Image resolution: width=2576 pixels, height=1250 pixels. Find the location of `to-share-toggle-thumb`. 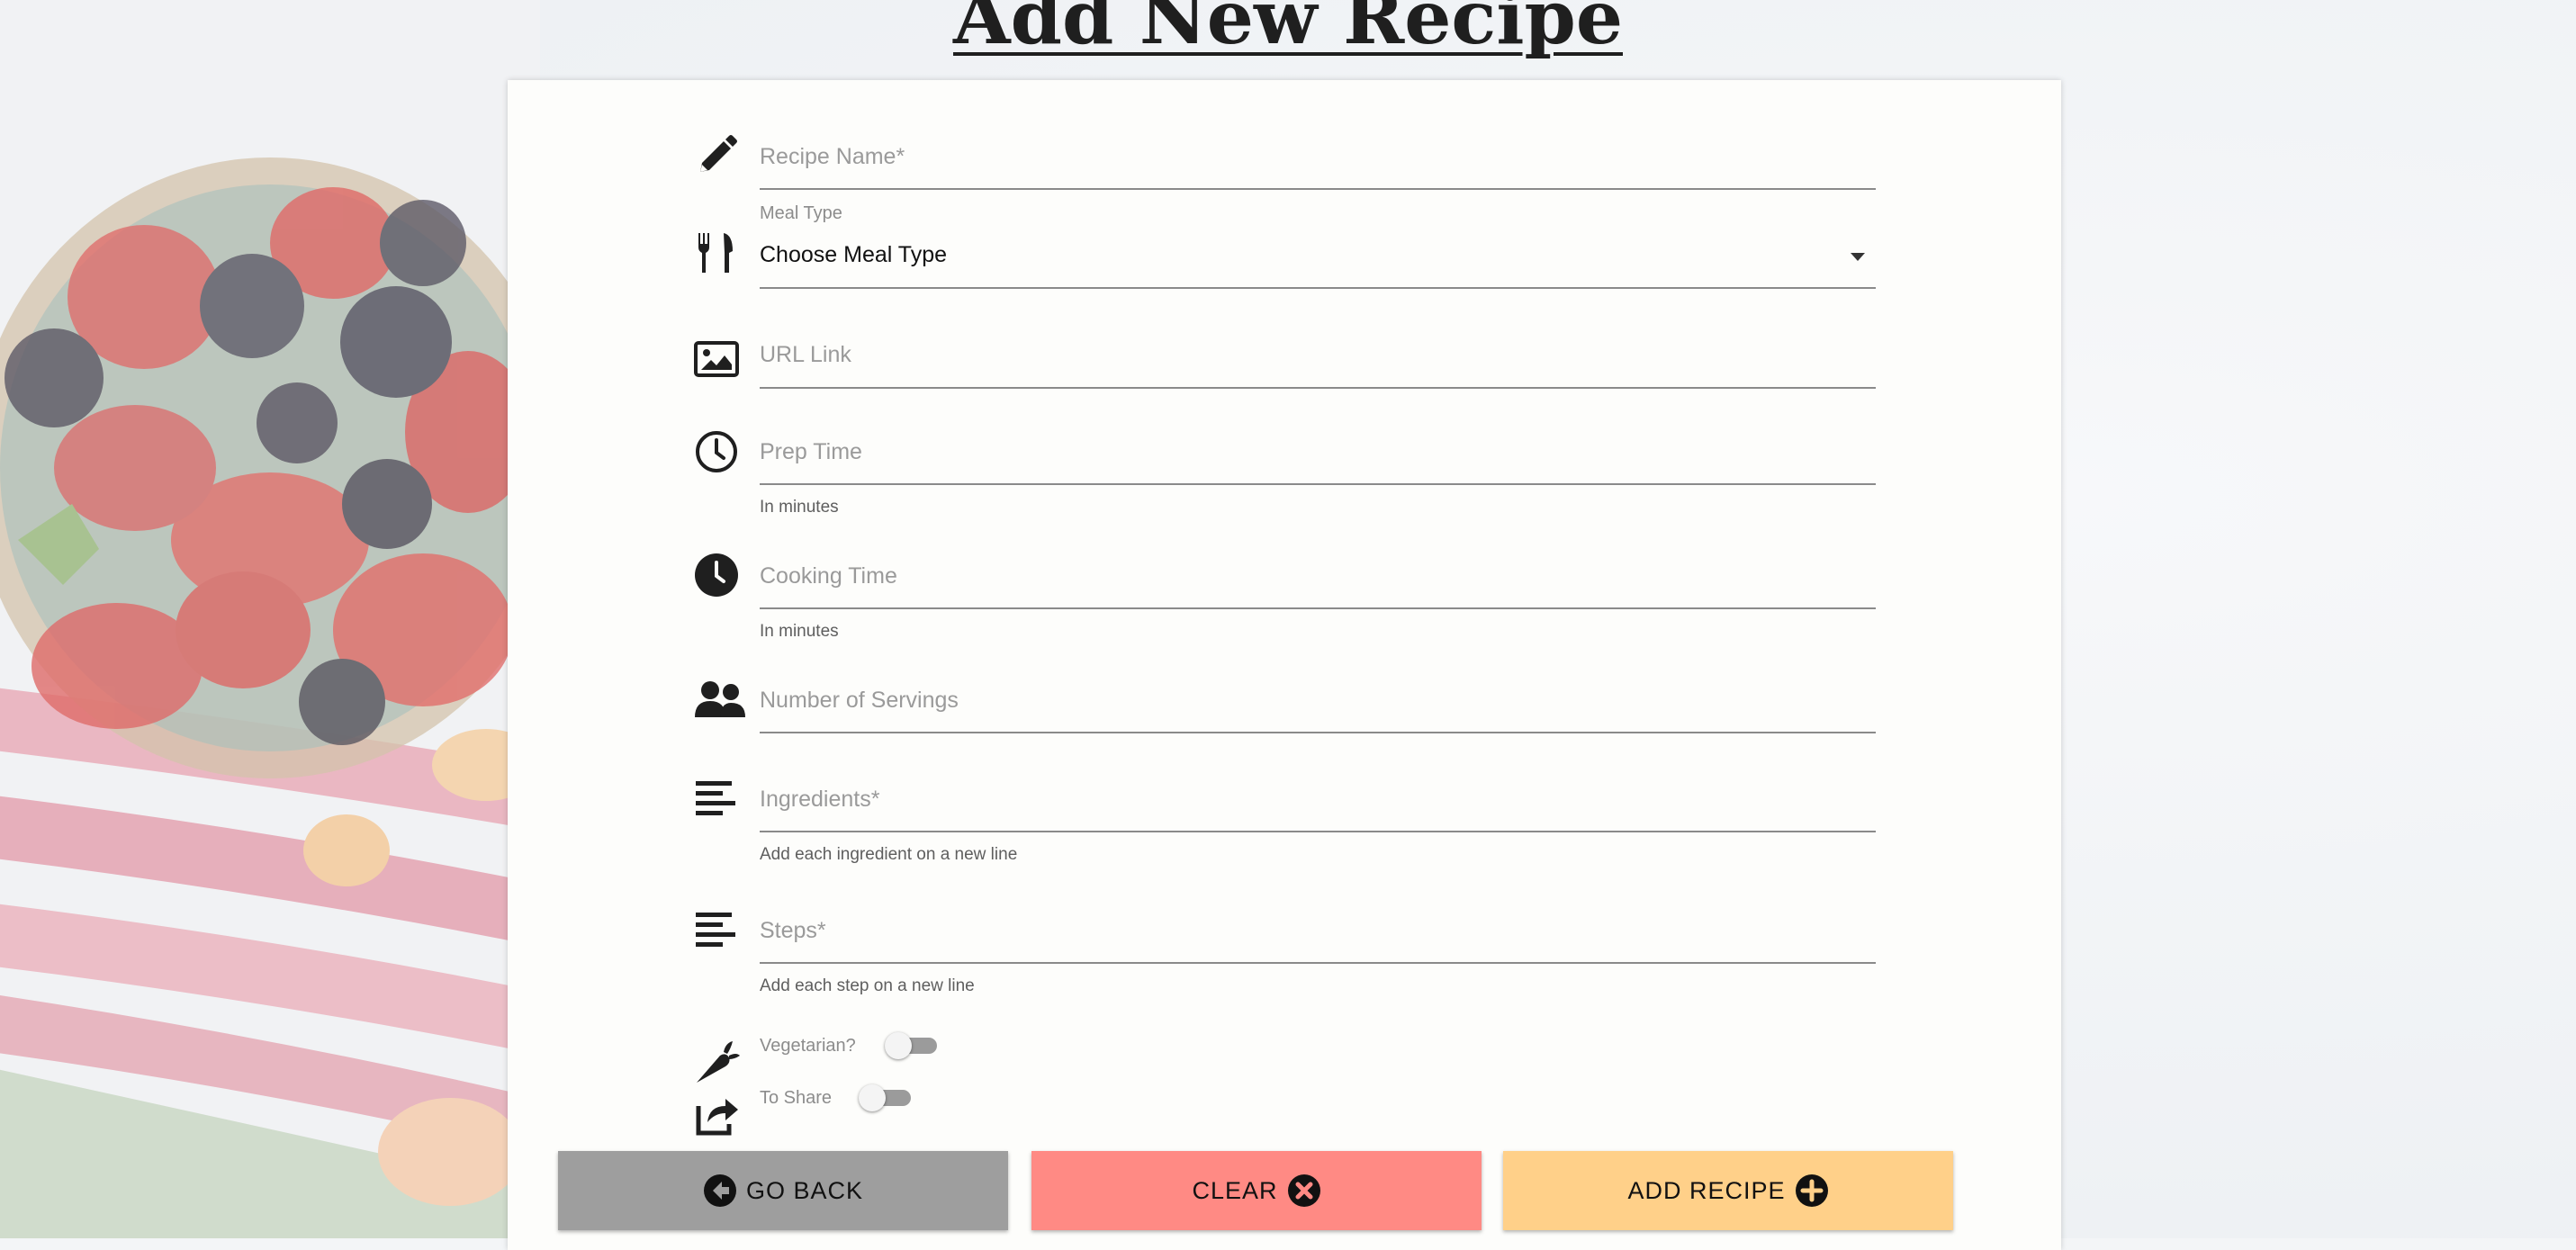

to-share-toggle-thumb is located at coordinates (872, 1097).